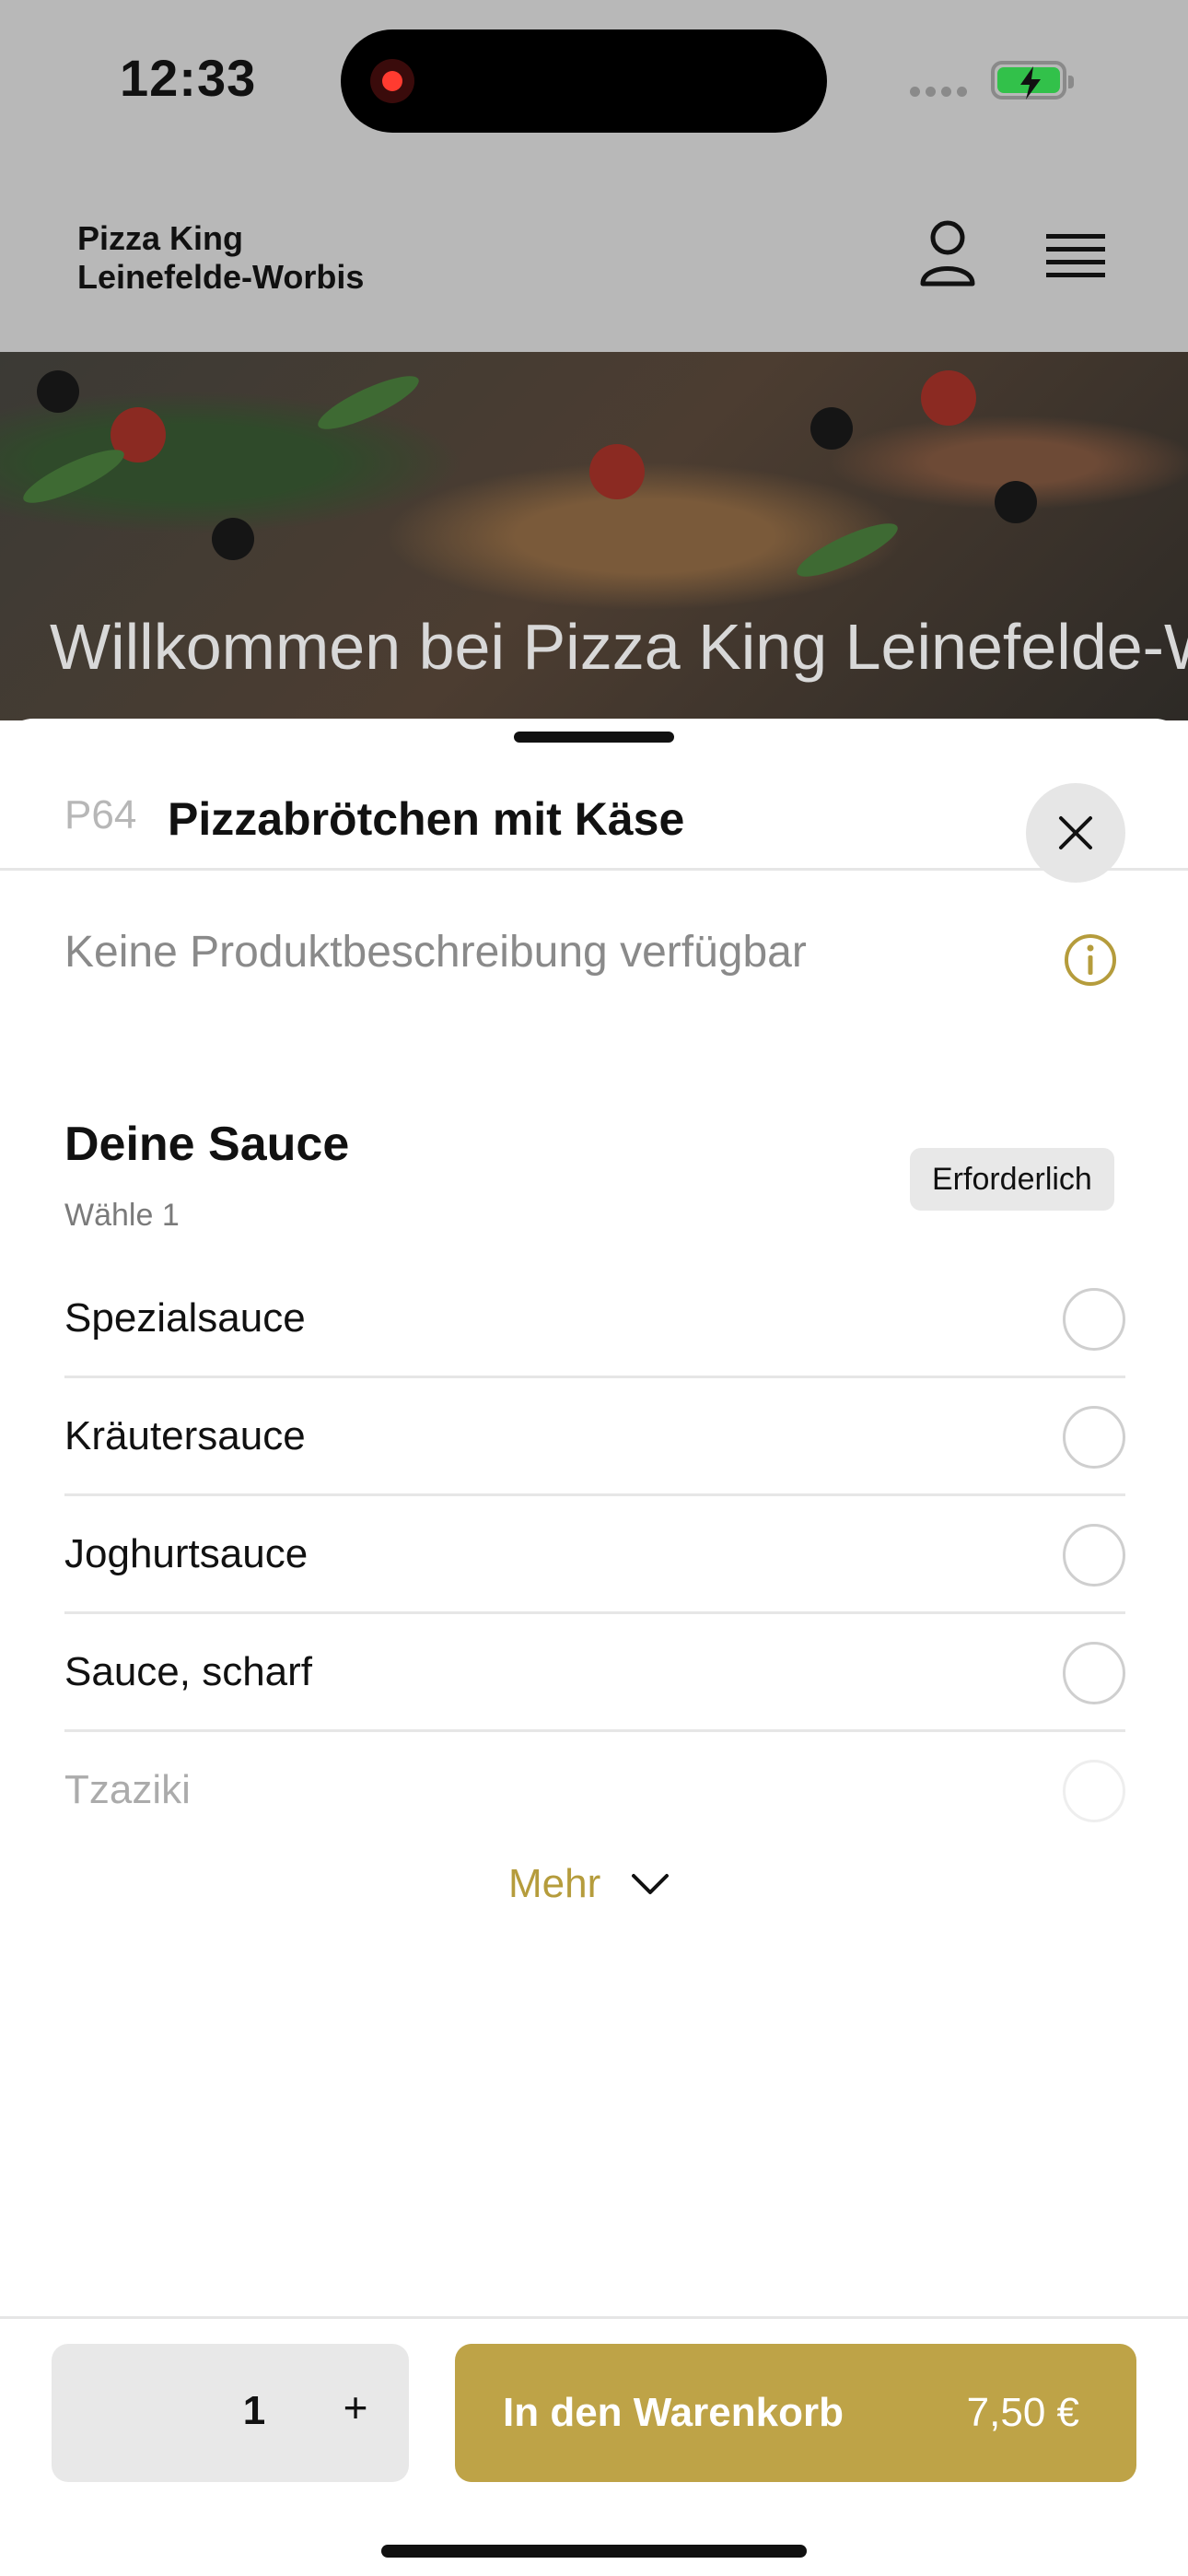 This screenshot has width=1188, height=2576. I want to click on chevron-down-icon, so click(650, 1884).